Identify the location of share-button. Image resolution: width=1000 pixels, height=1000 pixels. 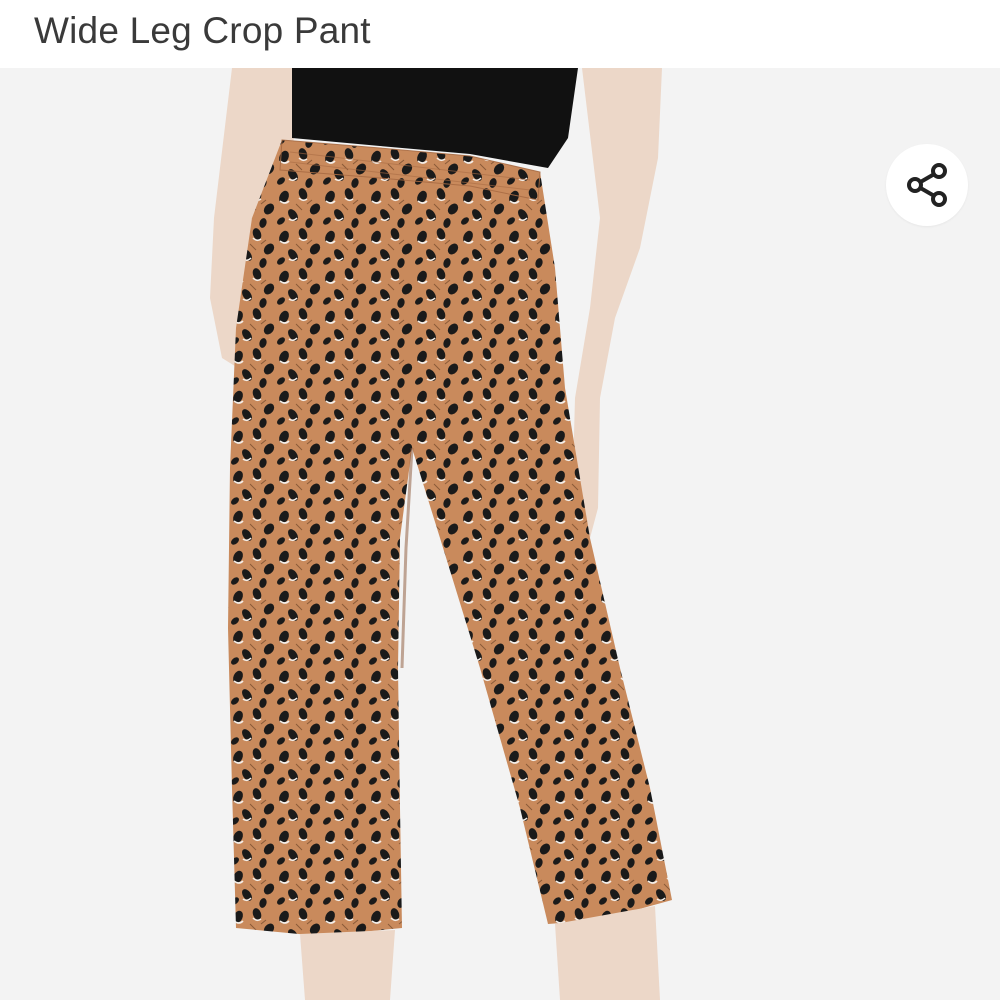
(927, 185).